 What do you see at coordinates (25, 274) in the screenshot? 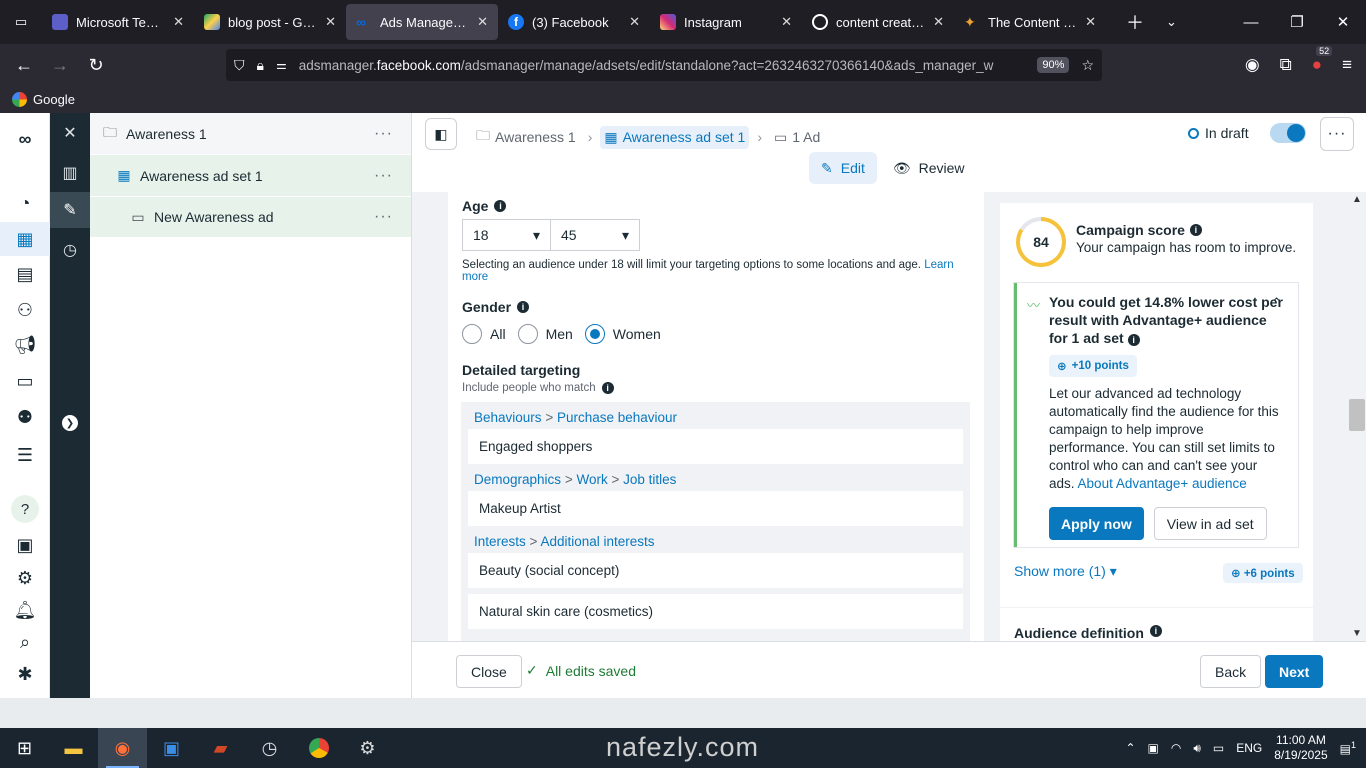
I see `pages-icon: ▤` at bounding box center [25, 274].